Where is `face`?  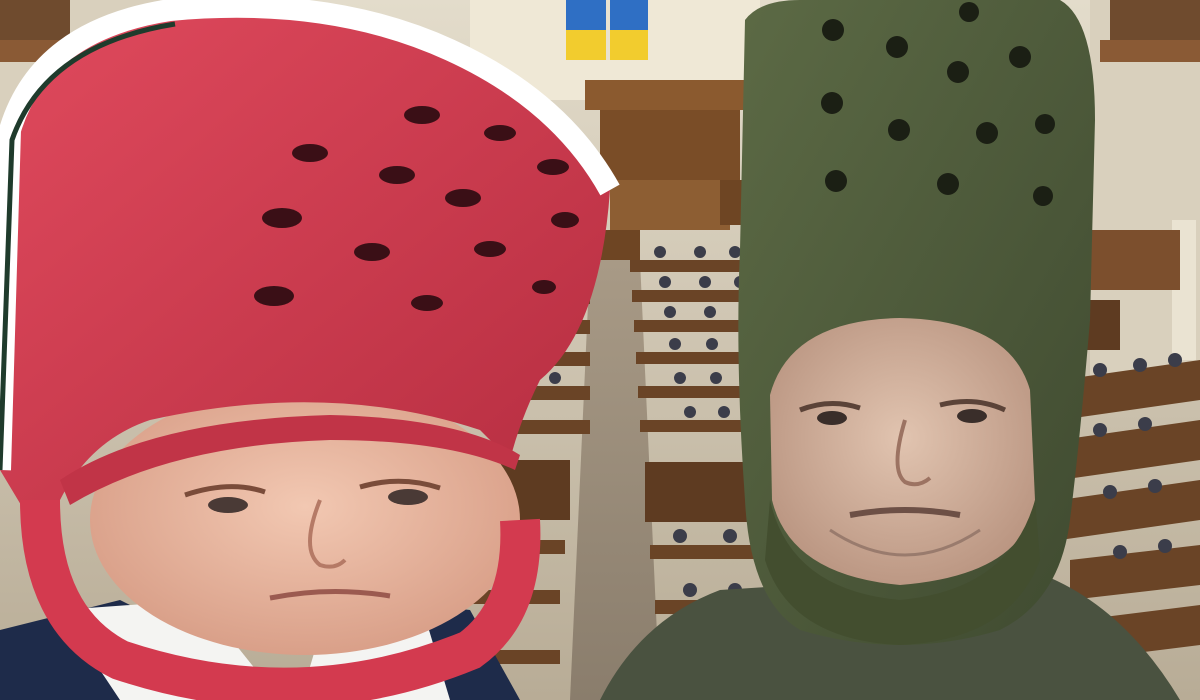 face is located at coordinates (902, 451).